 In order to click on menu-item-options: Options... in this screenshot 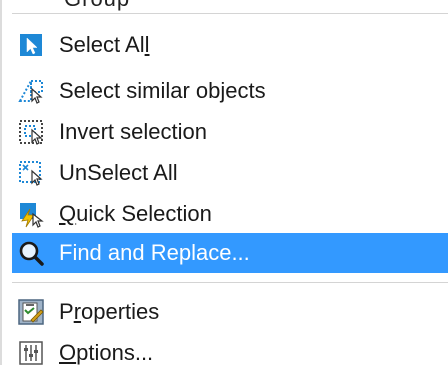, I will do `click(230, 349)`.